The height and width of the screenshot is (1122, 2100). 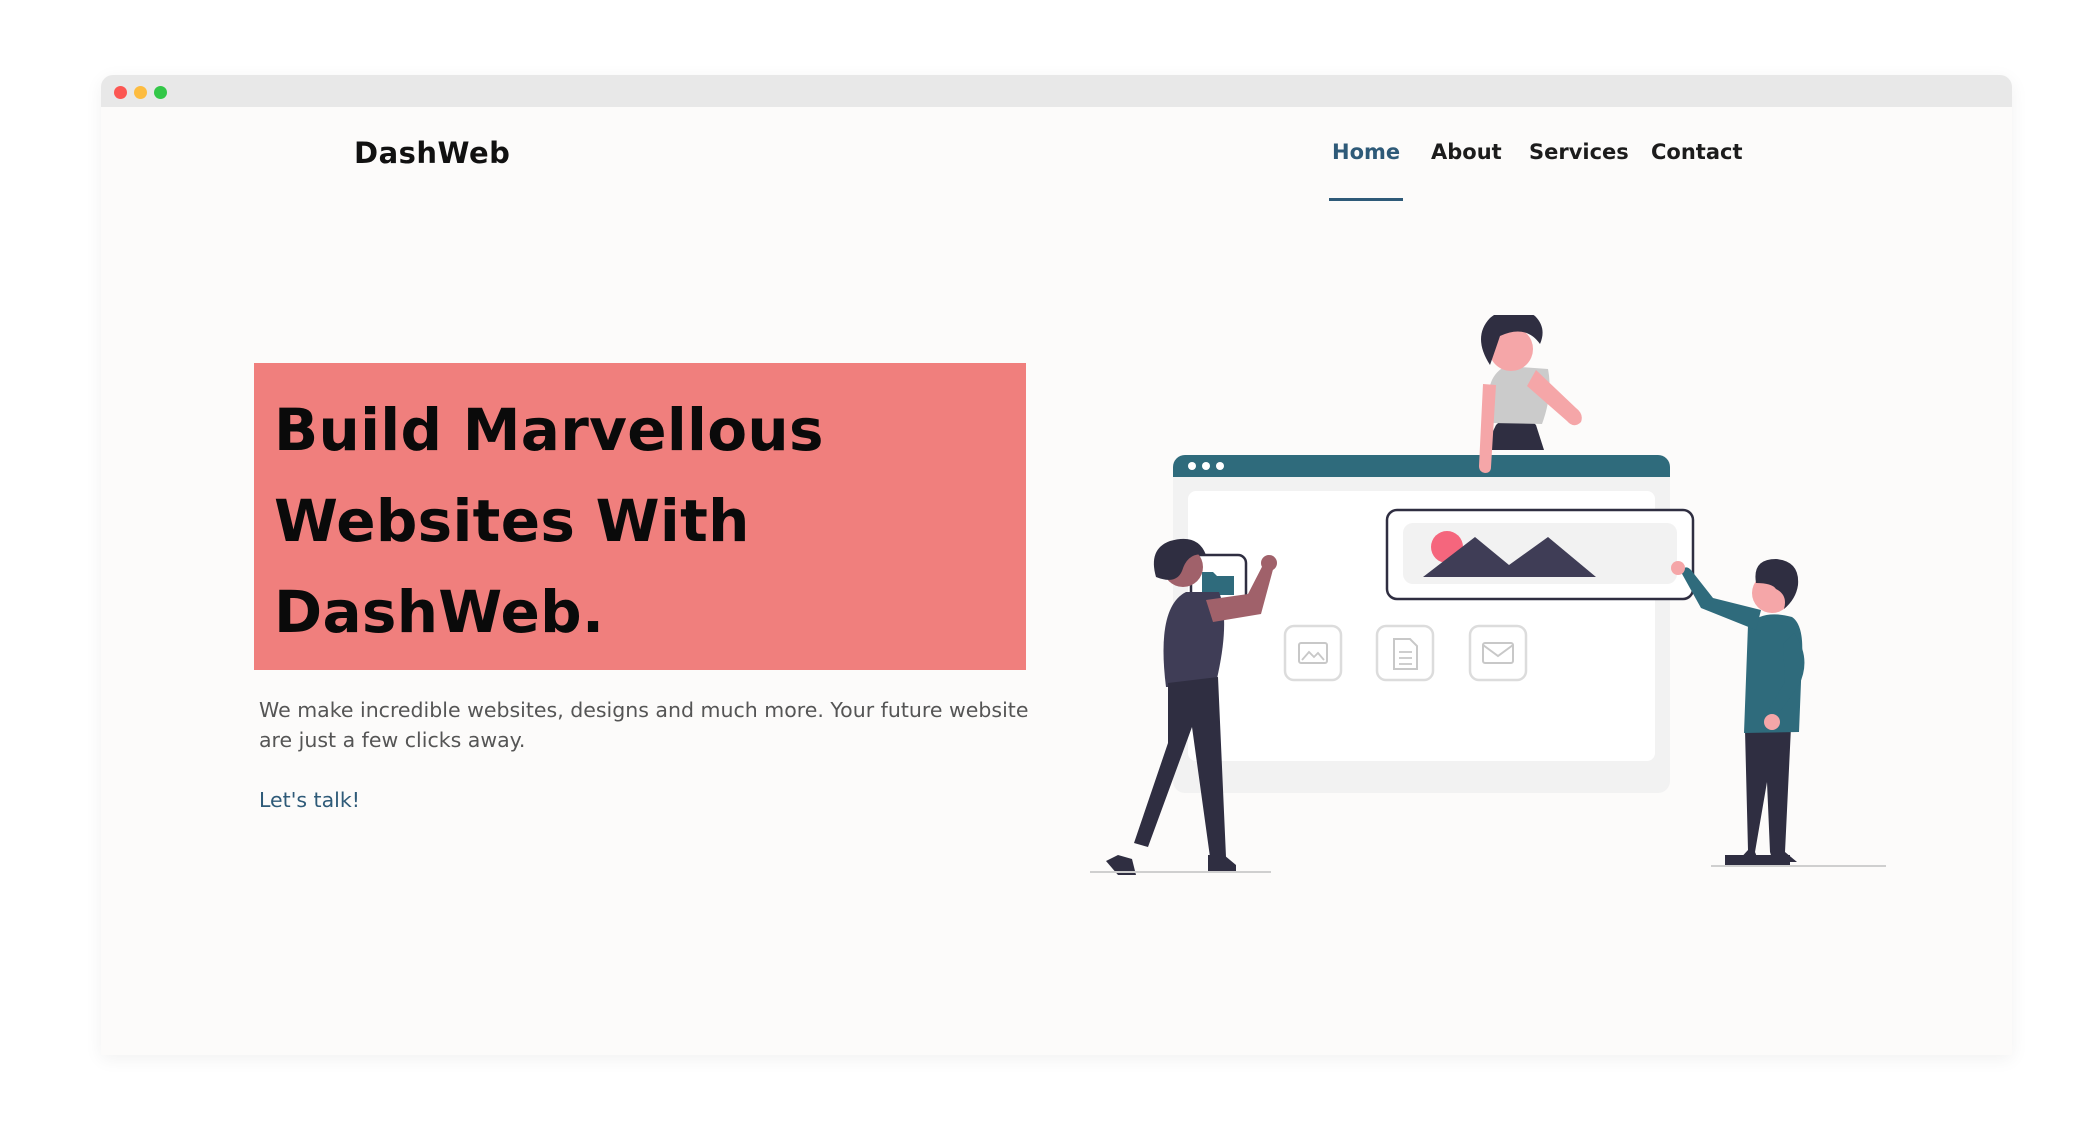 What do you see at coordinates (1540, 554) in the screenshot?
I see `mountain-image-icon` at bounding box center [1540, 554].